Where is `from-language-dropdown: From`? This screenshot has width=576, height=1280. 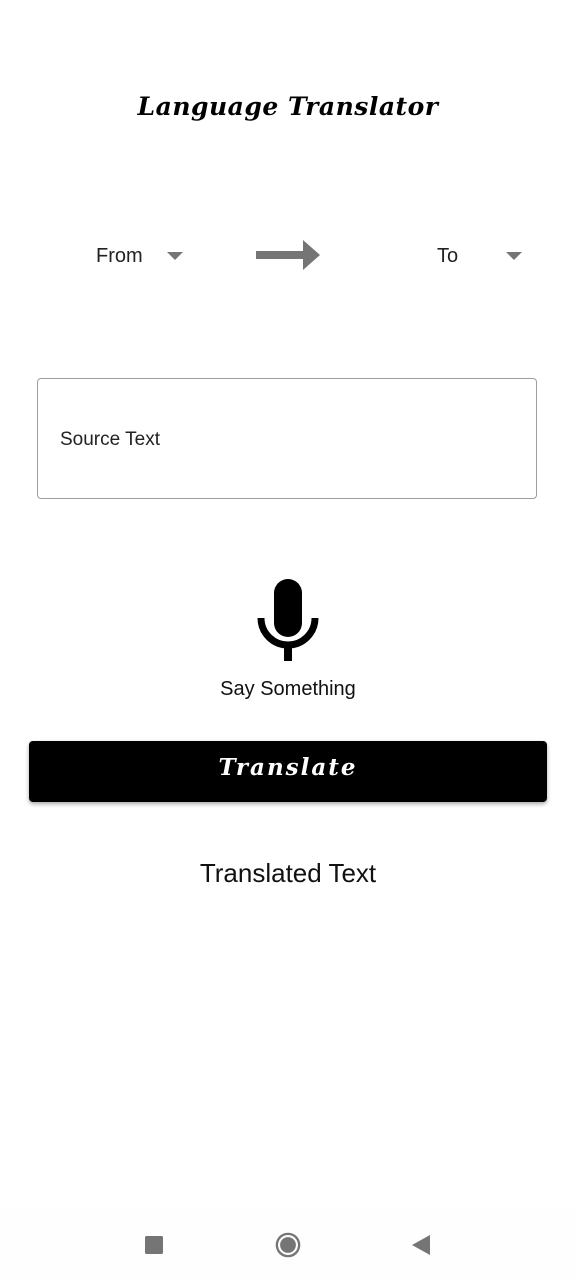 from-language-dropdown: From is located at coordinates (139, 256).